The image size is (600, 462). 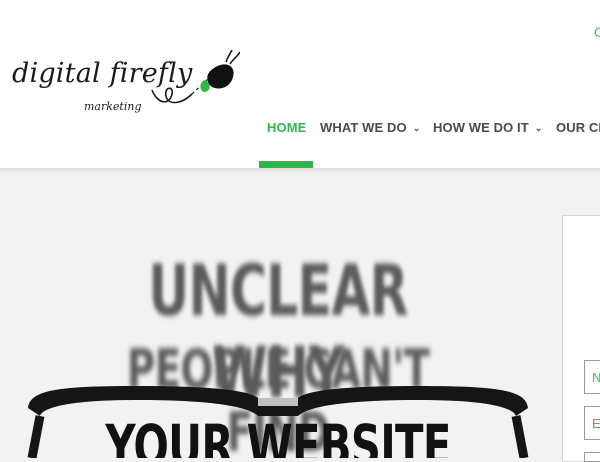 What do you see at coordinates (481, 127) in the screenshot?
I see `nav-item-label: HOW WE DO IT` at bounding box center [481, 127].